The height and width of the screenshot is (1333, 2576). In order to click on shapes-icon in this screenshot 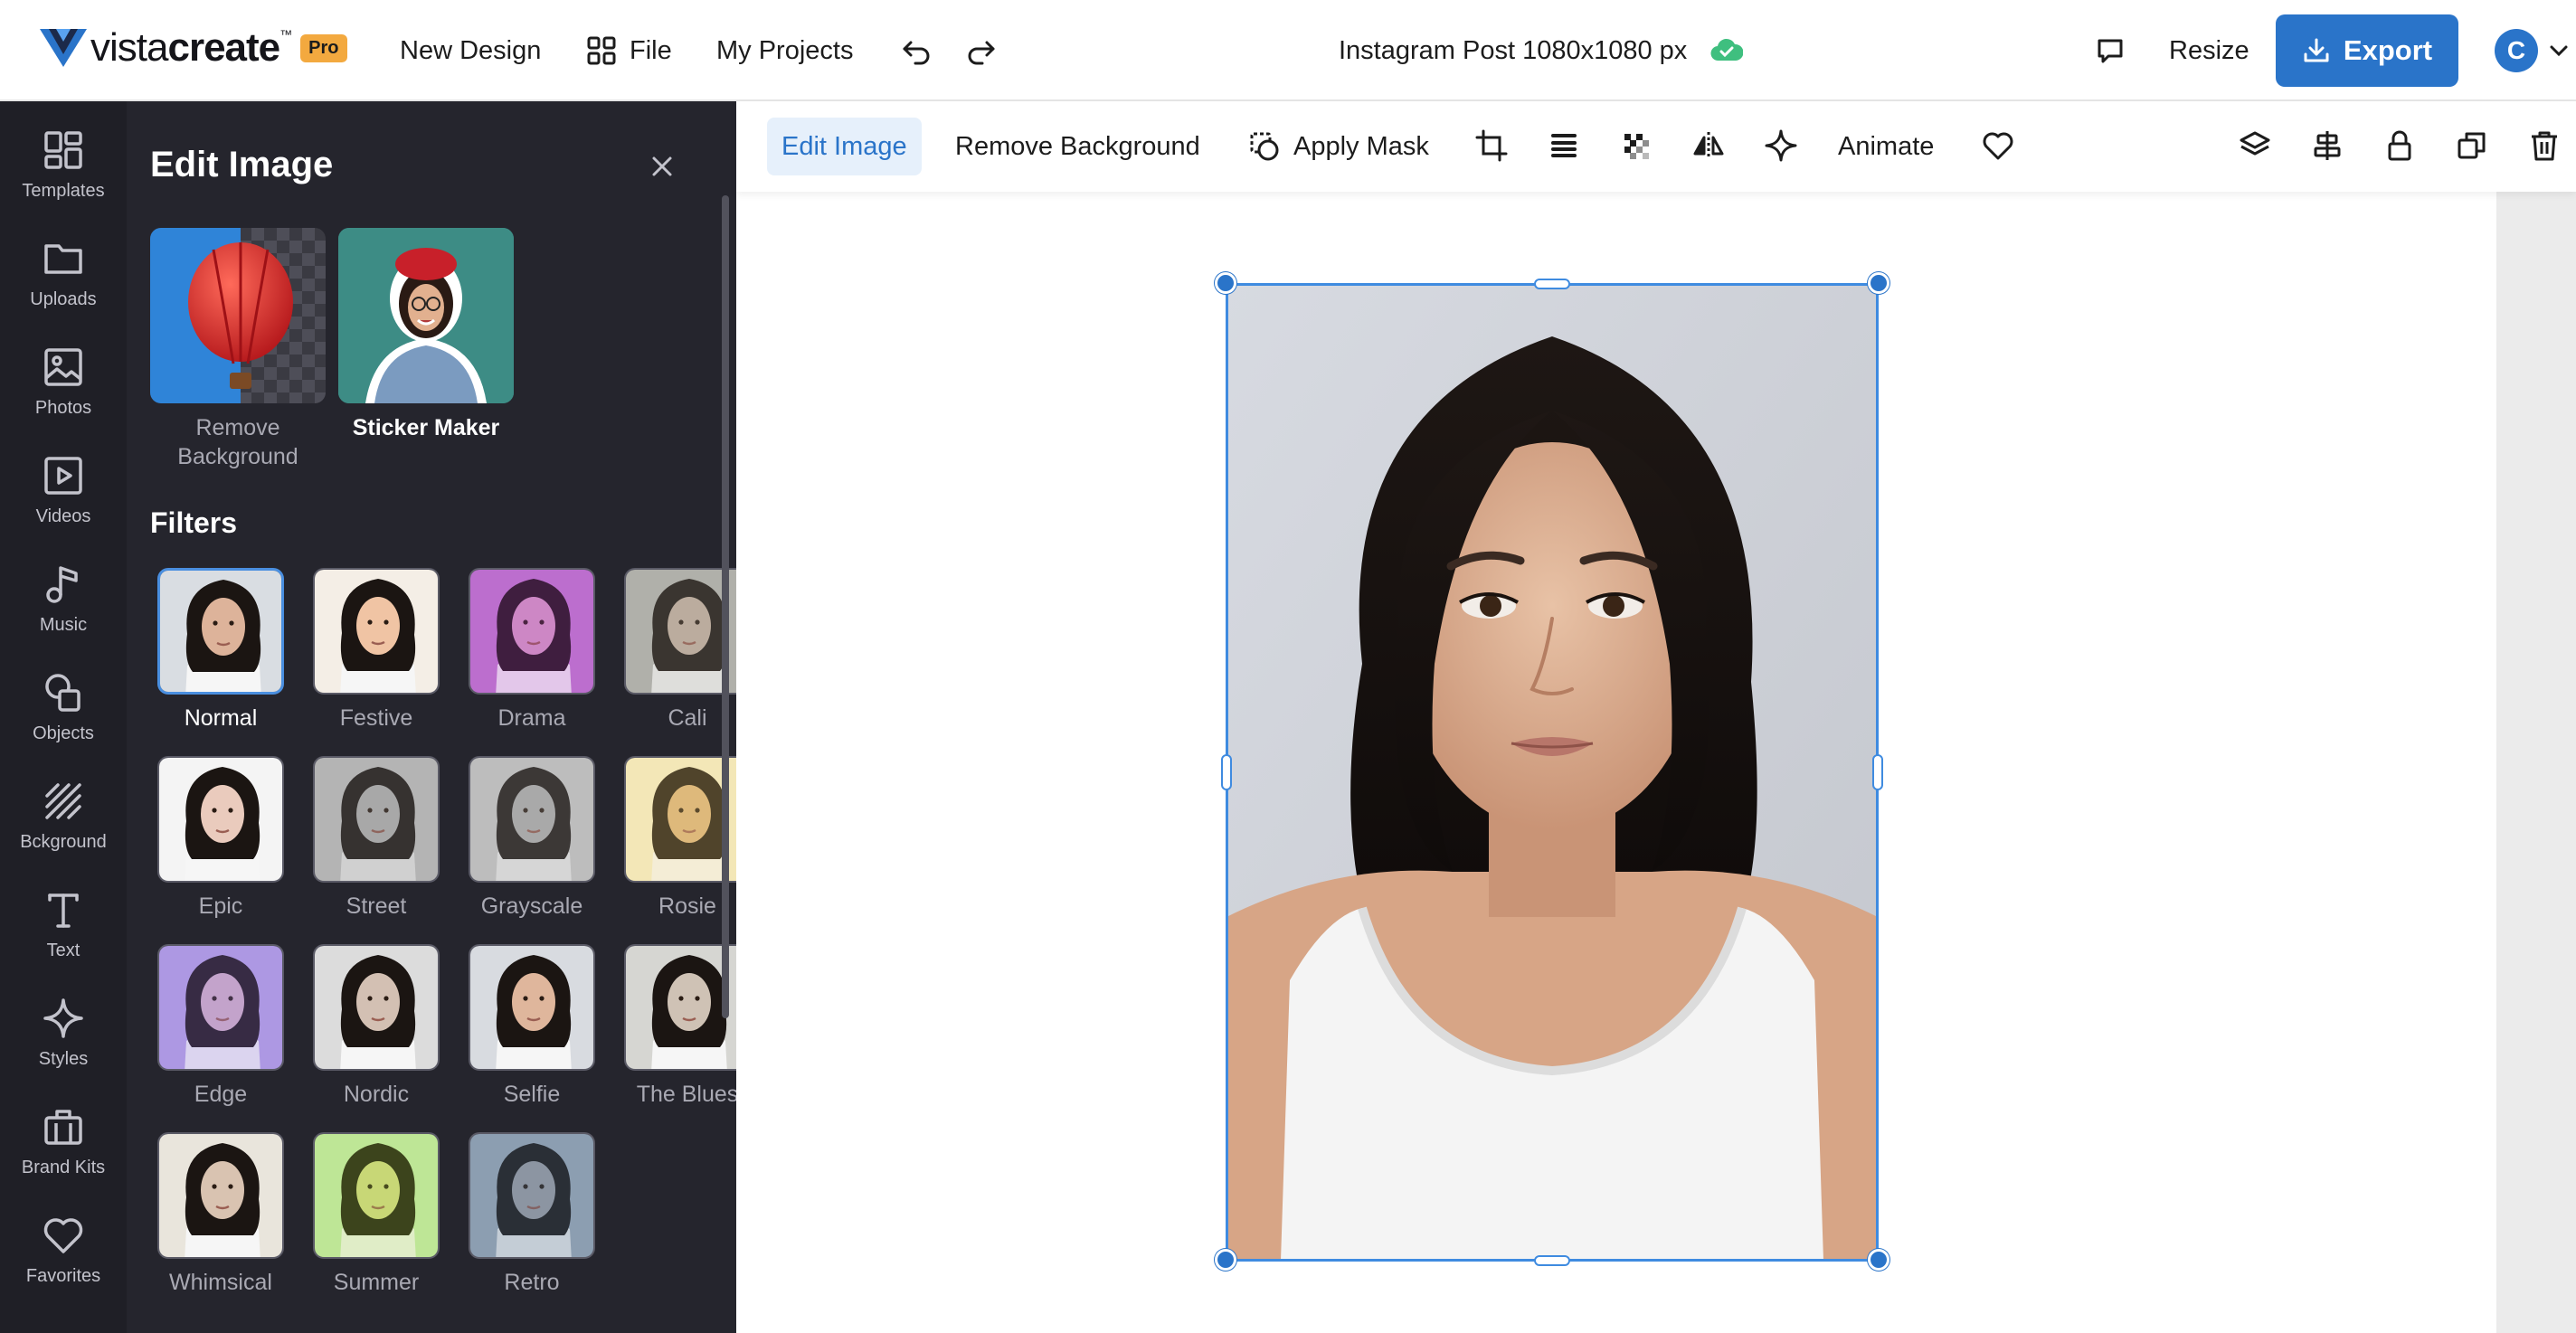, I will do `click(62, 693)`.